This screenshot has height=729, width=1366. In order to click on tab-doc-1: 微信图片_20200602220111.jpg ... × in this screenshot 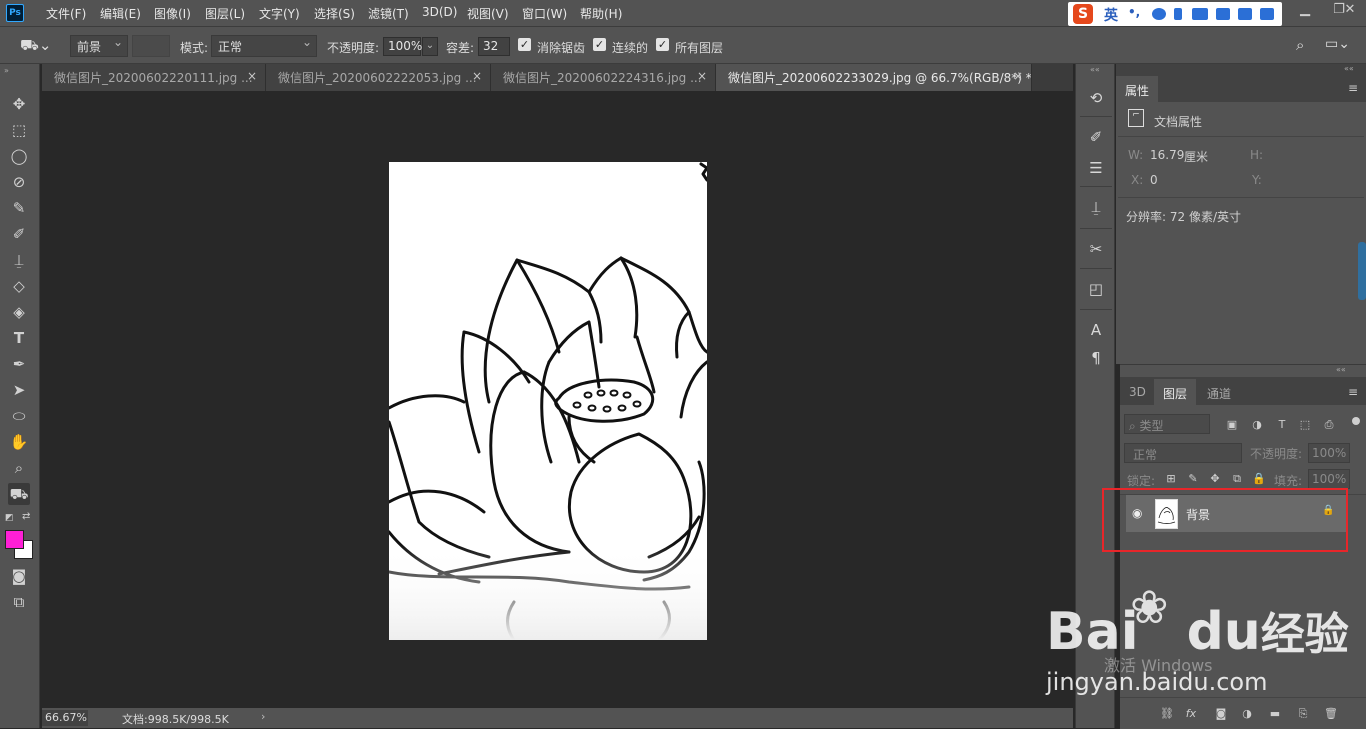, I will do `click(154, 77)`.